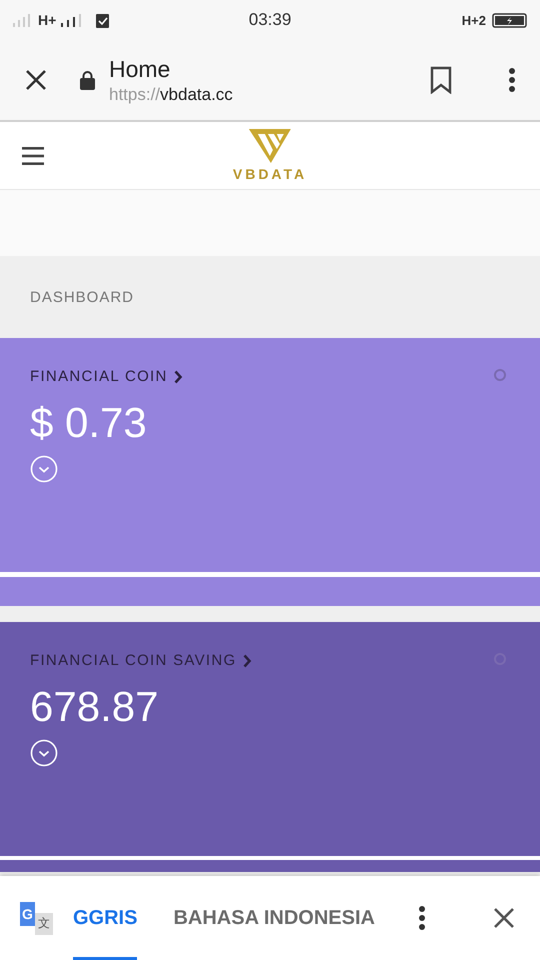  What do you see at coordinates (274, 918) in the screenshot?
I see `language-tab: BAHASA INDONESIA` at bounding box center [274, 918].